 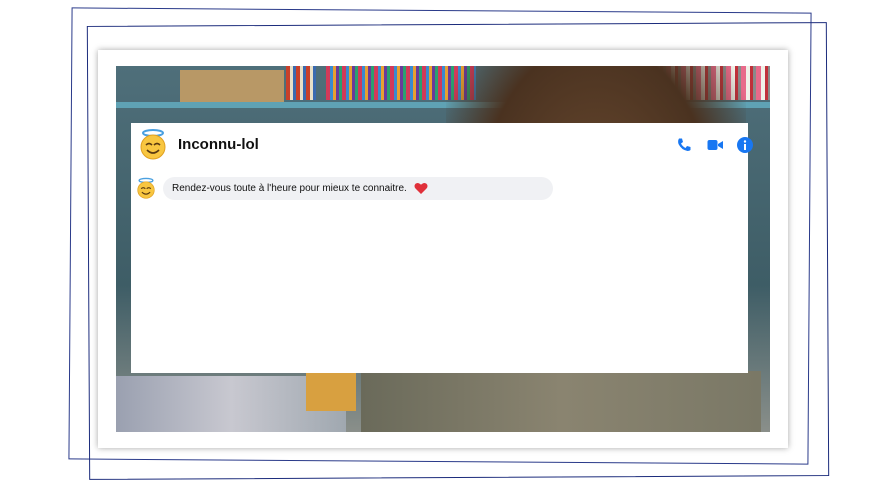 I want to click on wooden-stool, so click(x=331, y=391).